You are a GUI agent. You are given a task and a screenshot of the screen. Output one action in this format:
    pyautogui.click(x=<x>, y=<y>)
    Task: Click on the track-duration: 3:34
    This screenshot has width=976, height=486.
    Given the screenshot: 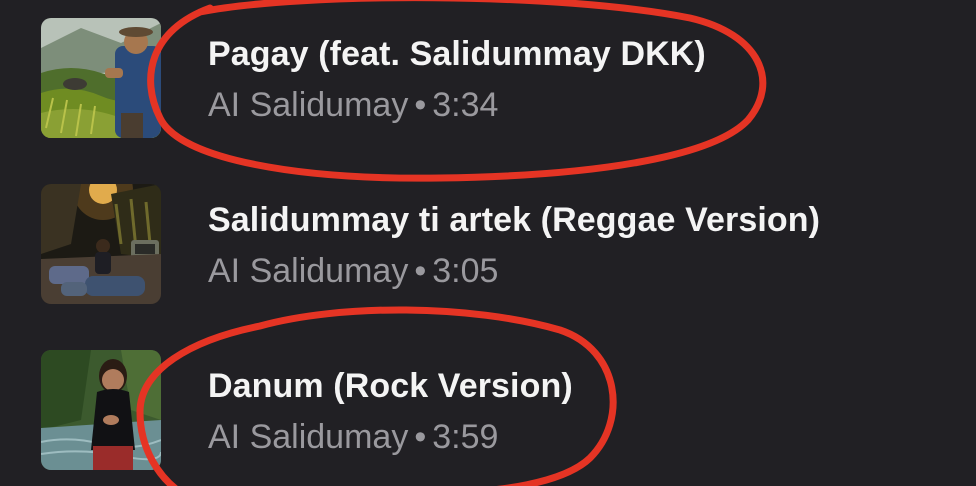 What is the action you would take?
    pyautogui.click(x=465, y=105)
    